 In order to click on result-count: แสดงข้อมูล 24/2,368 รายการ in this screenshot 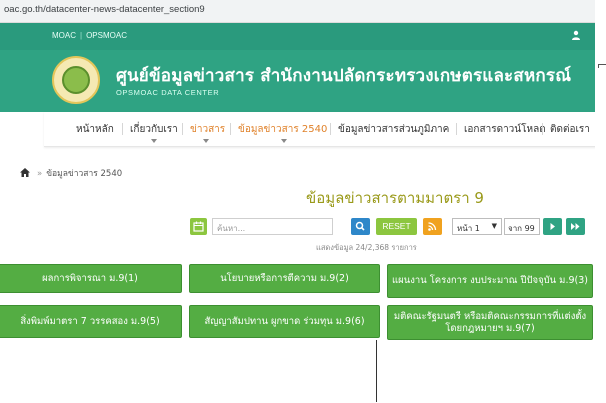, I will do `click(366, 247)`.